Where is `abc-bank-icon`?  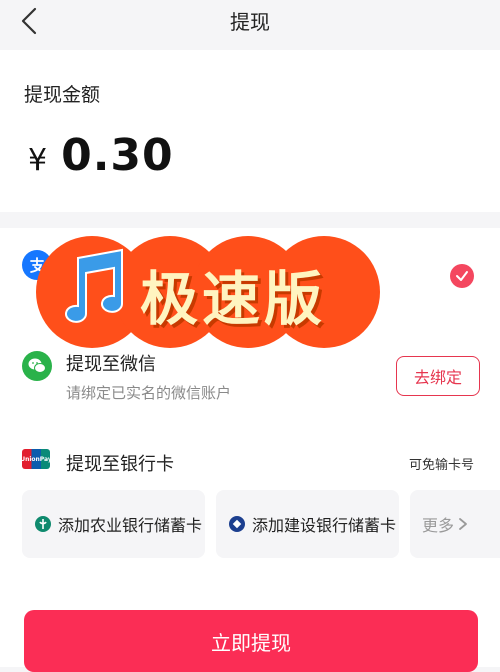 abc-bank-icon is located at coordinates (43, 524).